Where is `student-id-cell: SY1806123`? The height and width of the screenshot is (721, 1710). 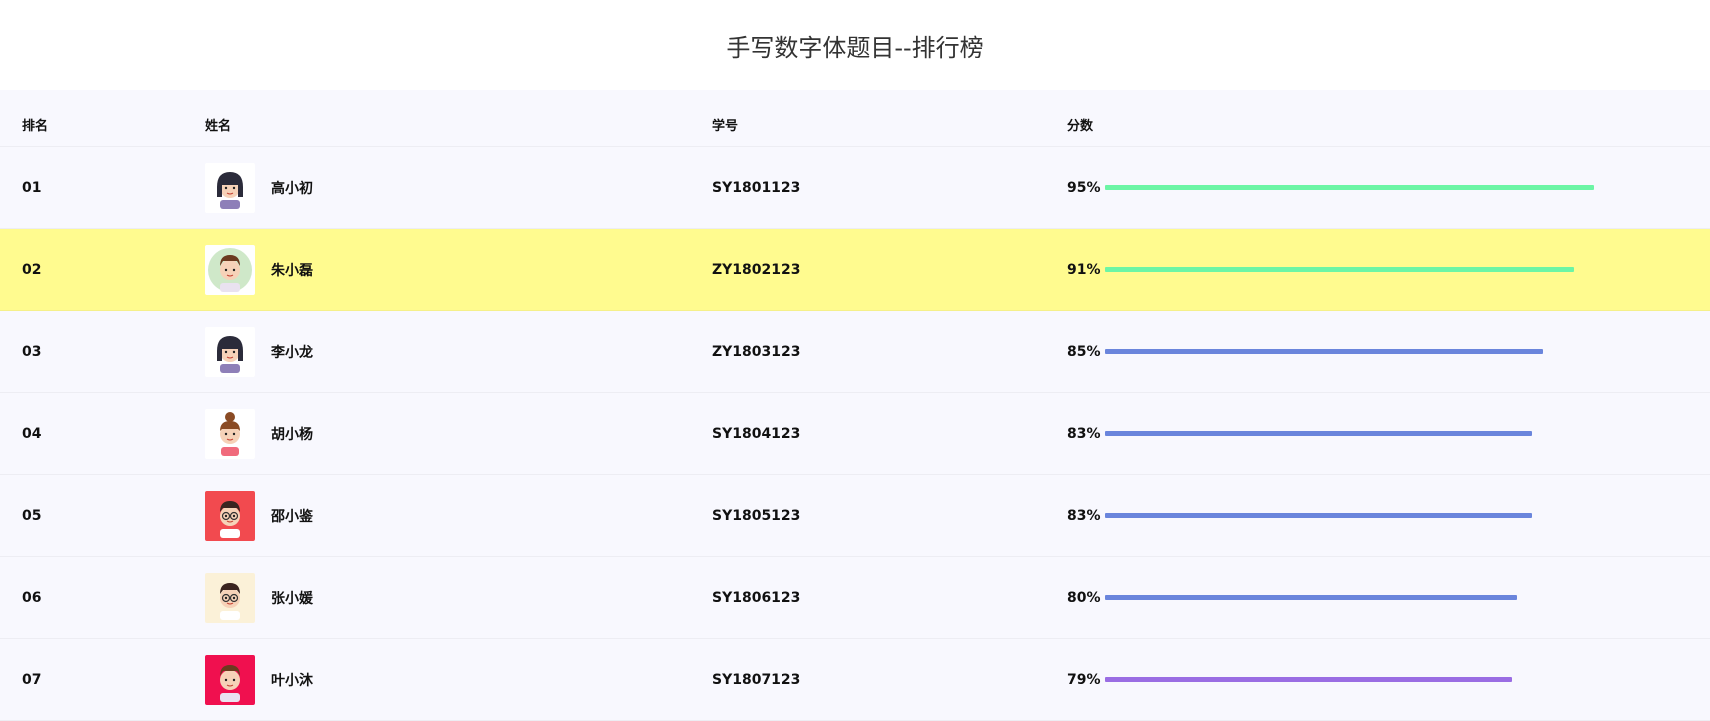
student-id-cell: SY1806123 is located at coordinates (756, 597).